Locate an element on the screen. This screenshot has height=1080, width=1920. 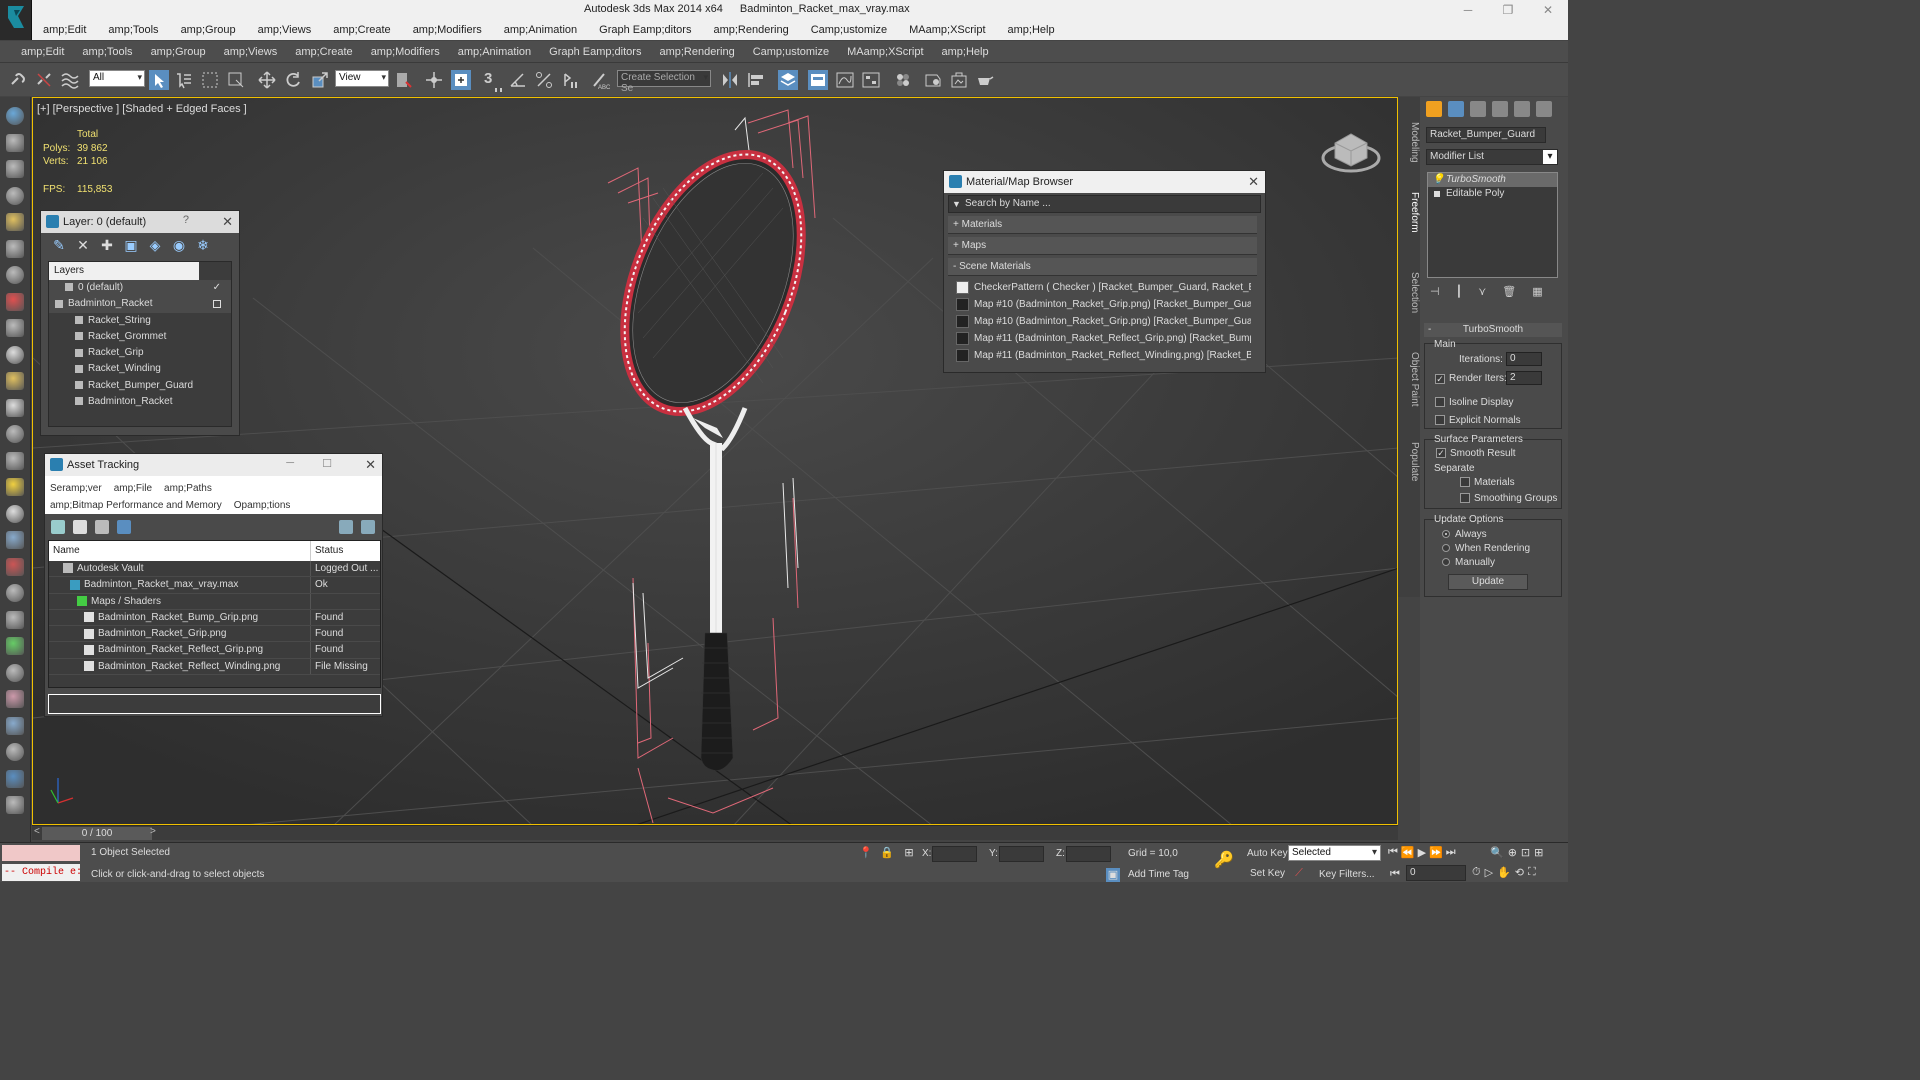
material-browser-titlebar: Material/Map Browser ✕ is located at coordinates (1104, 182).